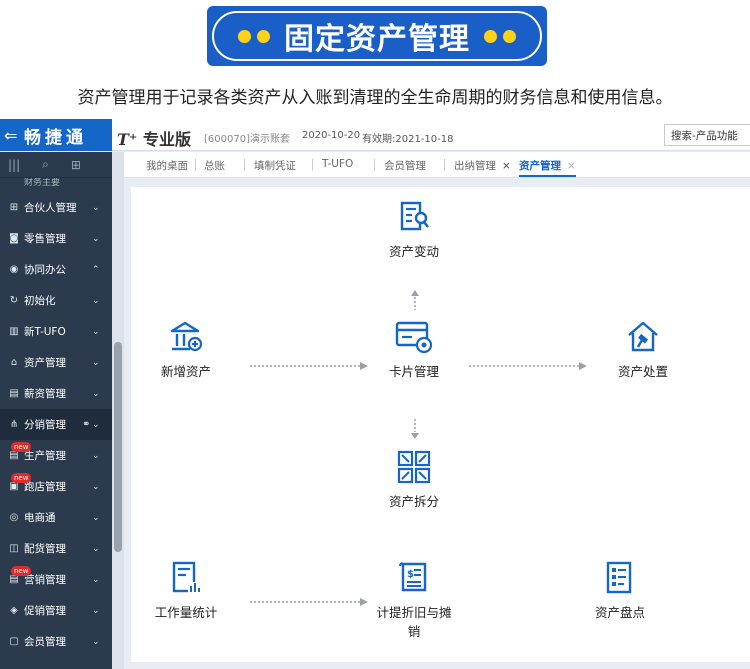 The height and width of the screenshot is (669, 750). I want to click on sidebar-item: ↻ 初始化 ⌄, so click(56, 300).